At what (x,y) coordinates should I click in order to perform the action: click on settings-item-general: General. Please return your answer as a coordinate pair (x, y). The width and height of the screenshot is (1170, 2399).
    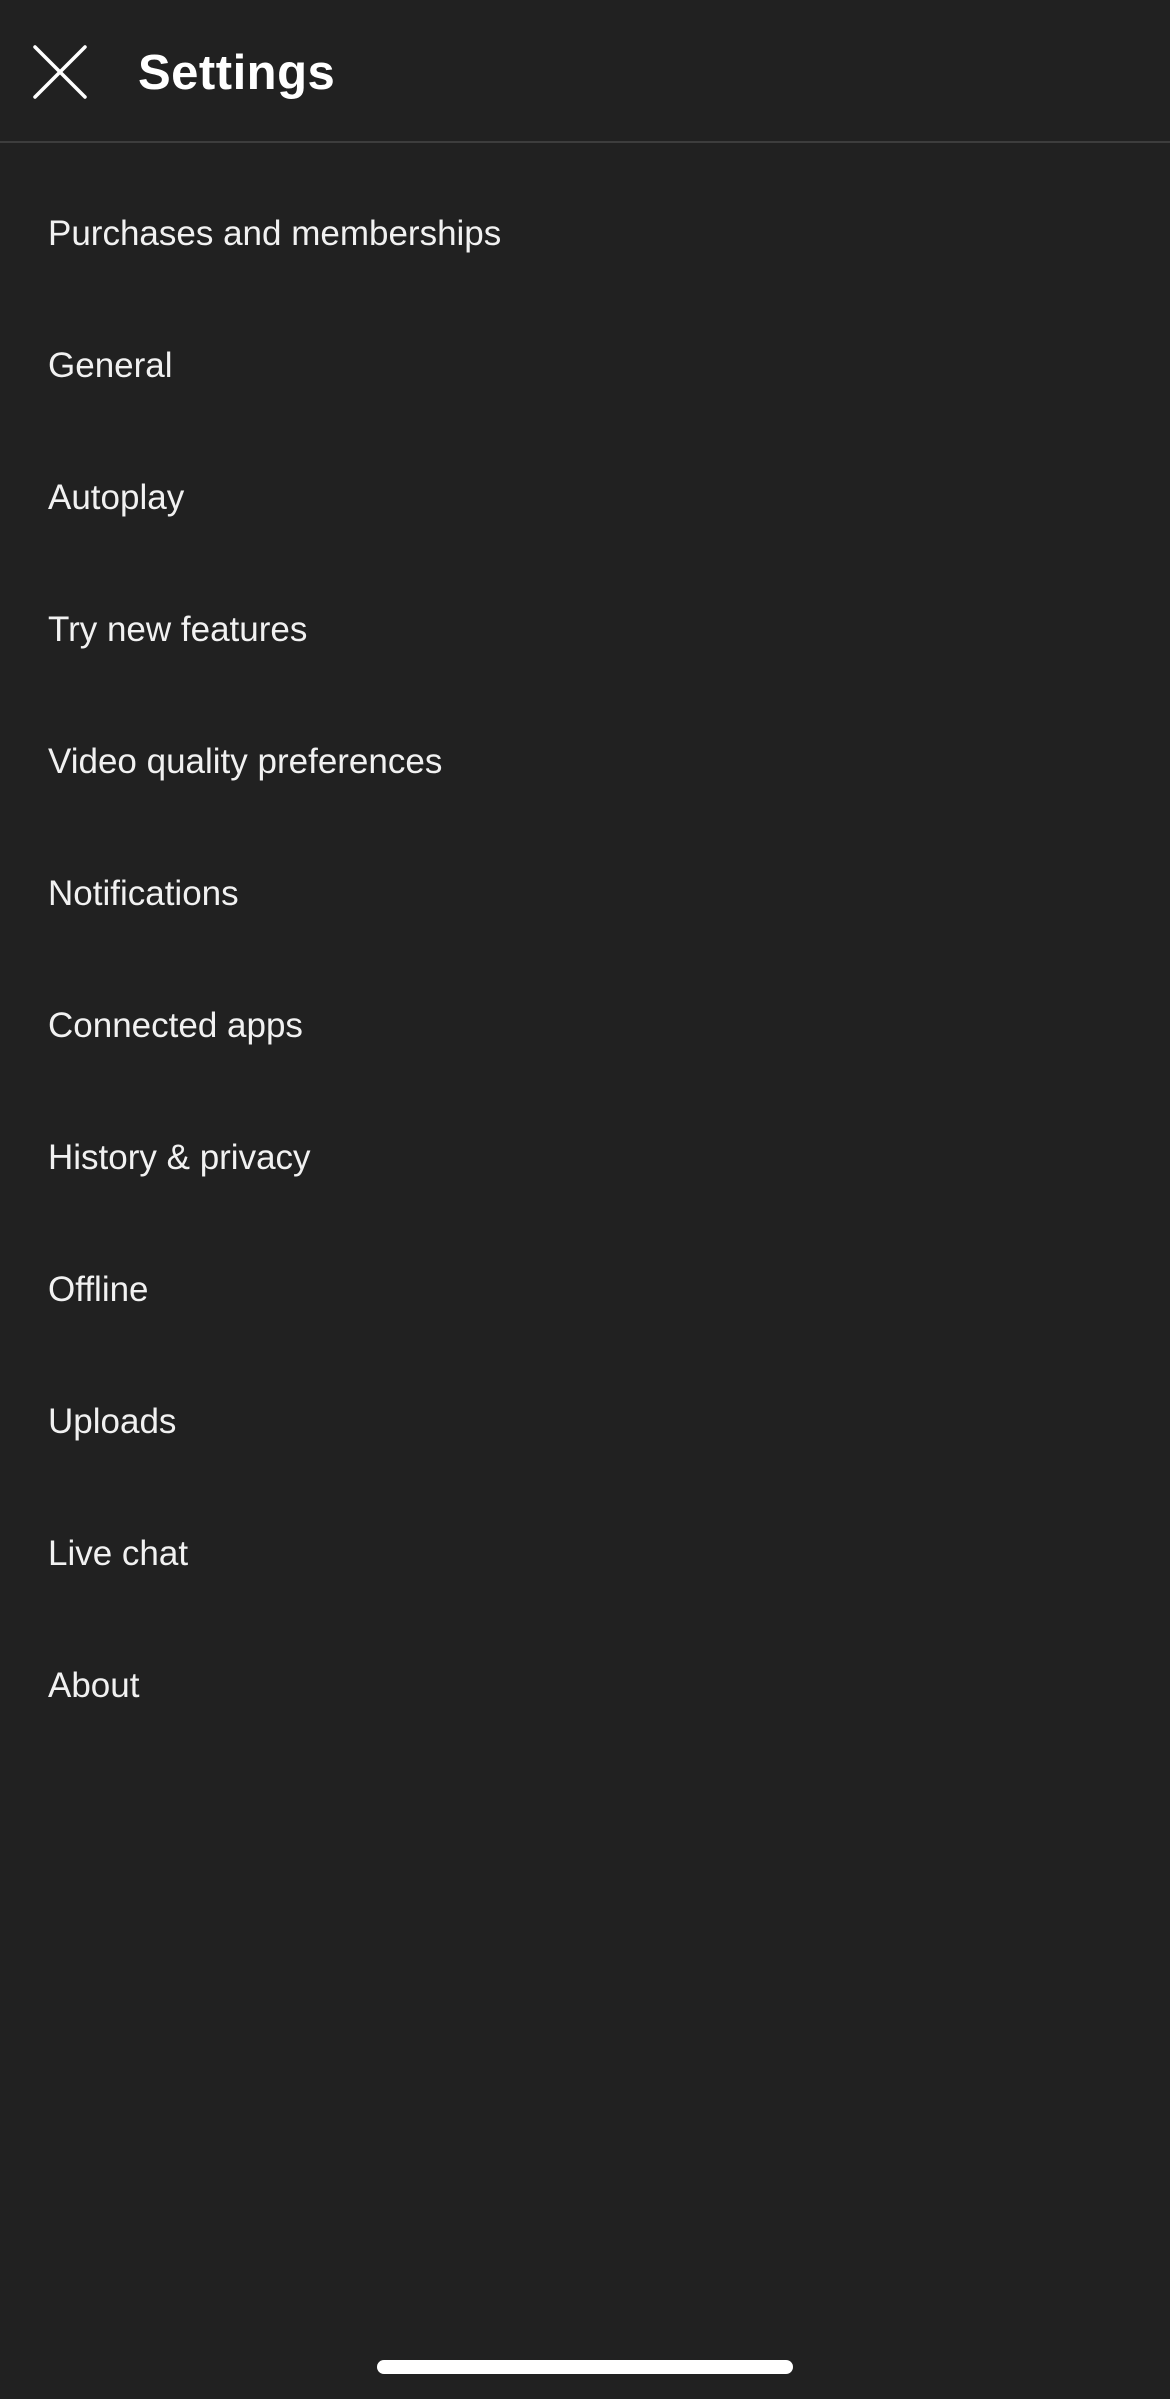
    Looking at the image, I should click on (585, 366).